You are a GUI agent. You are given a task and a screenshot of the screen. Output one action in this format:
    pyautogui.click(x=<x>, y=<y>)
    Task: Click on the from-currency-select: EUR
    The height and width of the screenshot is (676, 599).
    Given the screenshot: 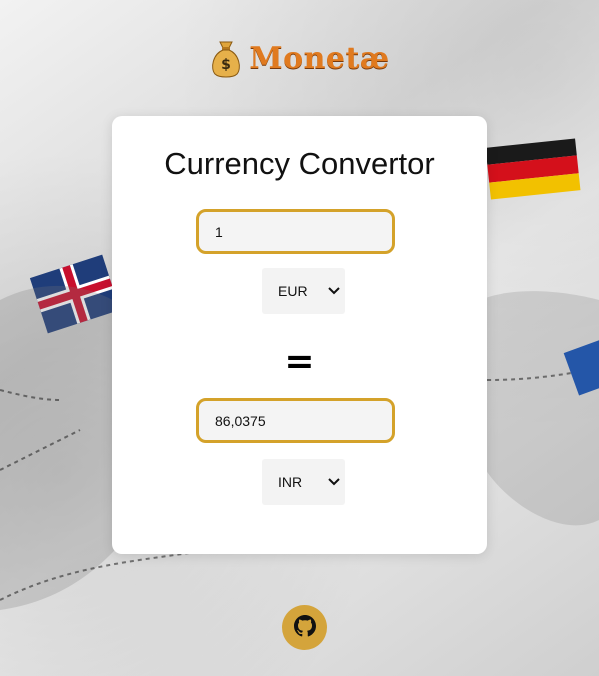 What is the action you would take?
    pyautogui.click(x=303, y=291)
    